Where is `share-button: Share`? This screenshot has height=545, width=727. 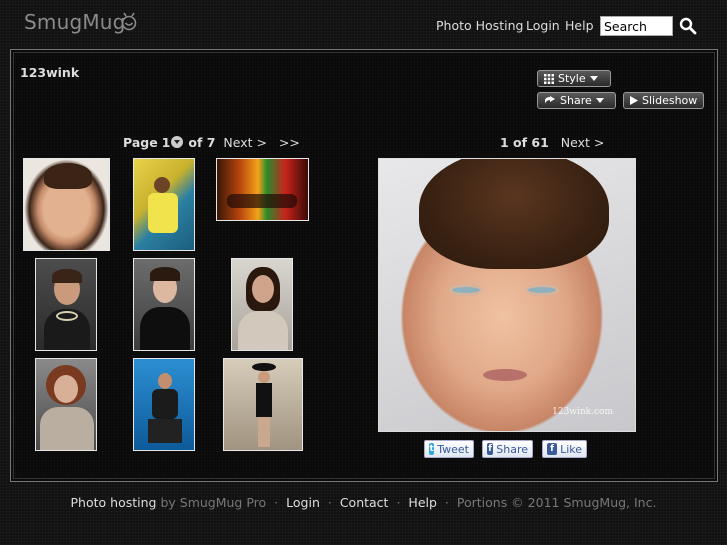 share-button: Share is located at coordinates (576, 100).